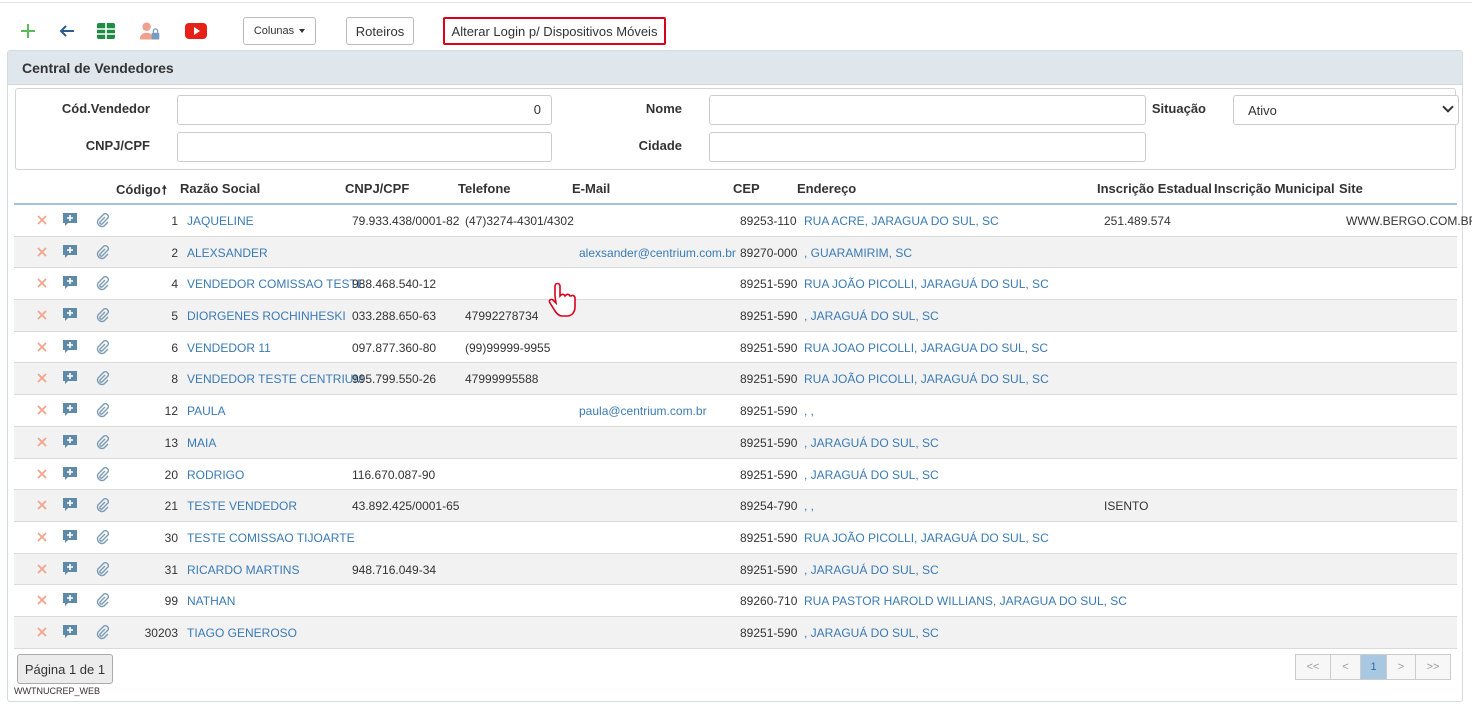 This screenshot has height=710, width=1472. Describe the element at coordinates (1346, 110) in the screenshot. I see `situacao-select: Ativo` at that location.